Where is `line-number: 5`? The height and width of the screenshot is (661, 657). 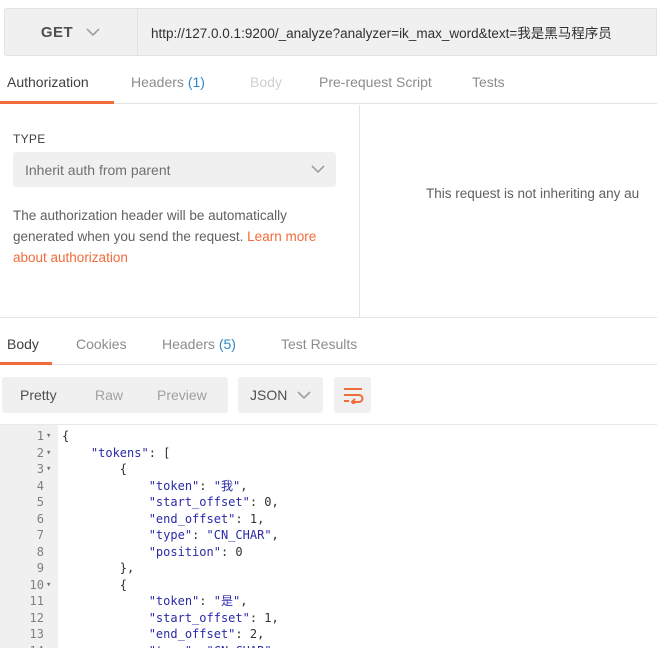
line-number: 5 is located at coordinates (40, 502).